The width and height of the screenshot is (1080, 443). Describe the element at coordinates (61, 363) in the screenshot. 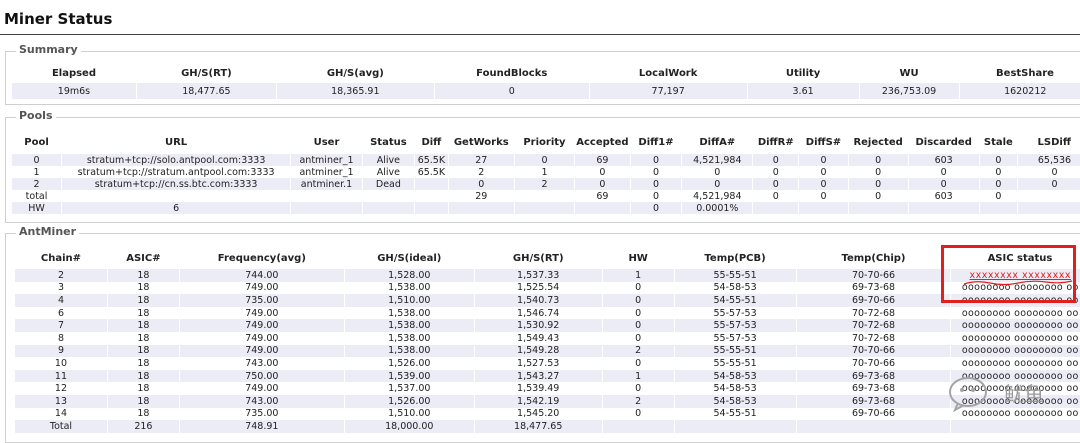

I see `antminer-cell: 10` at that location.